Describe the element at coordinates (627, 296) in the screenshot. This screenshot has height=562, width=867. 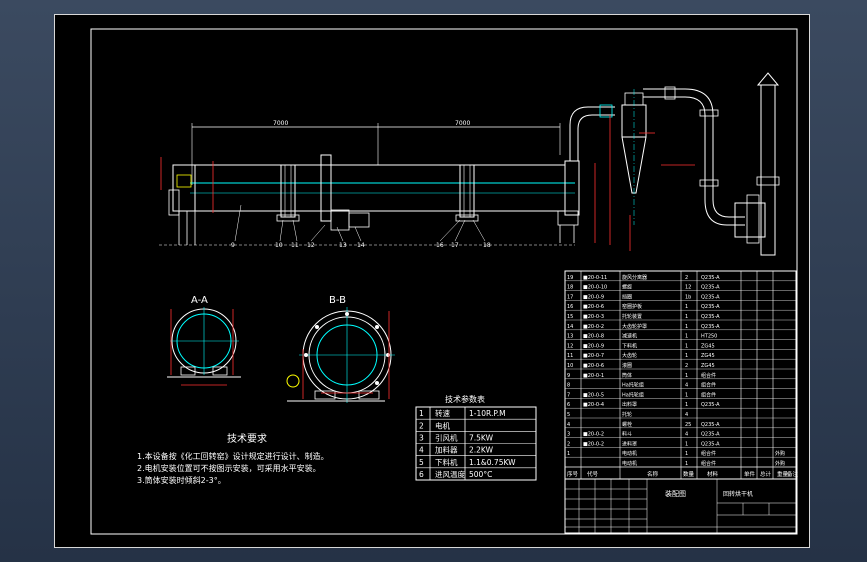
I see `bom-cell: 挡圈` at that location.